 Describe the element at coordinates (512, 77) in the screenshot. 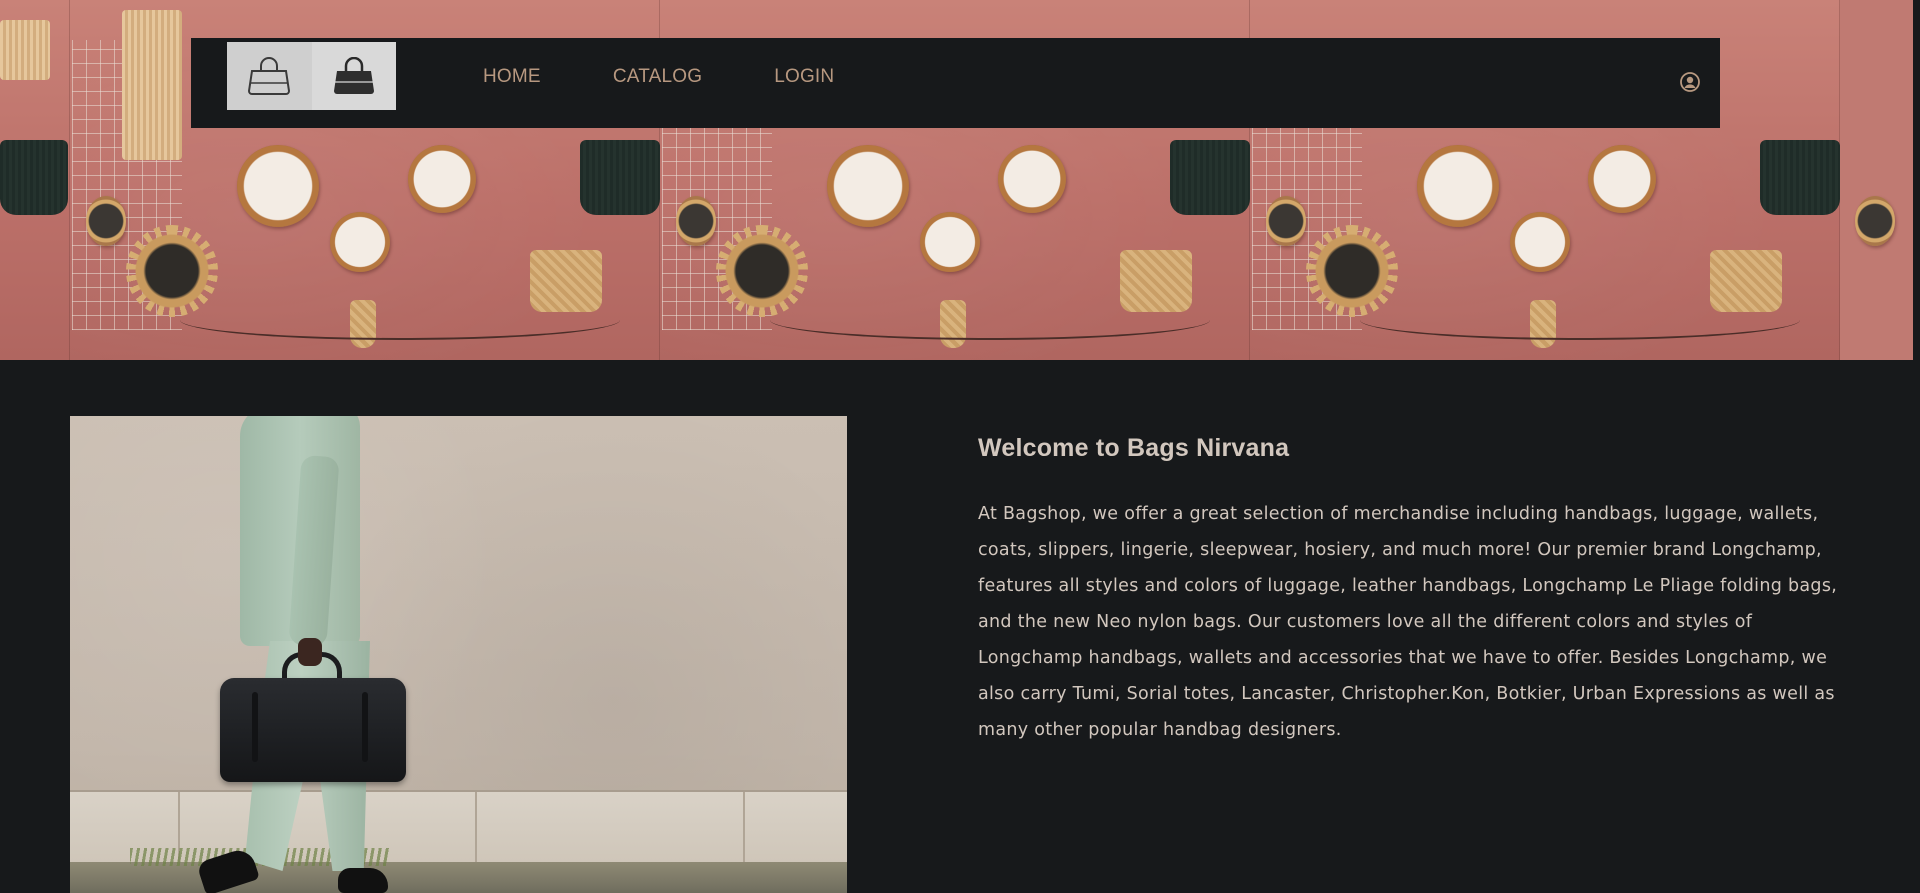

I see `nav-home: HOME` at that location.